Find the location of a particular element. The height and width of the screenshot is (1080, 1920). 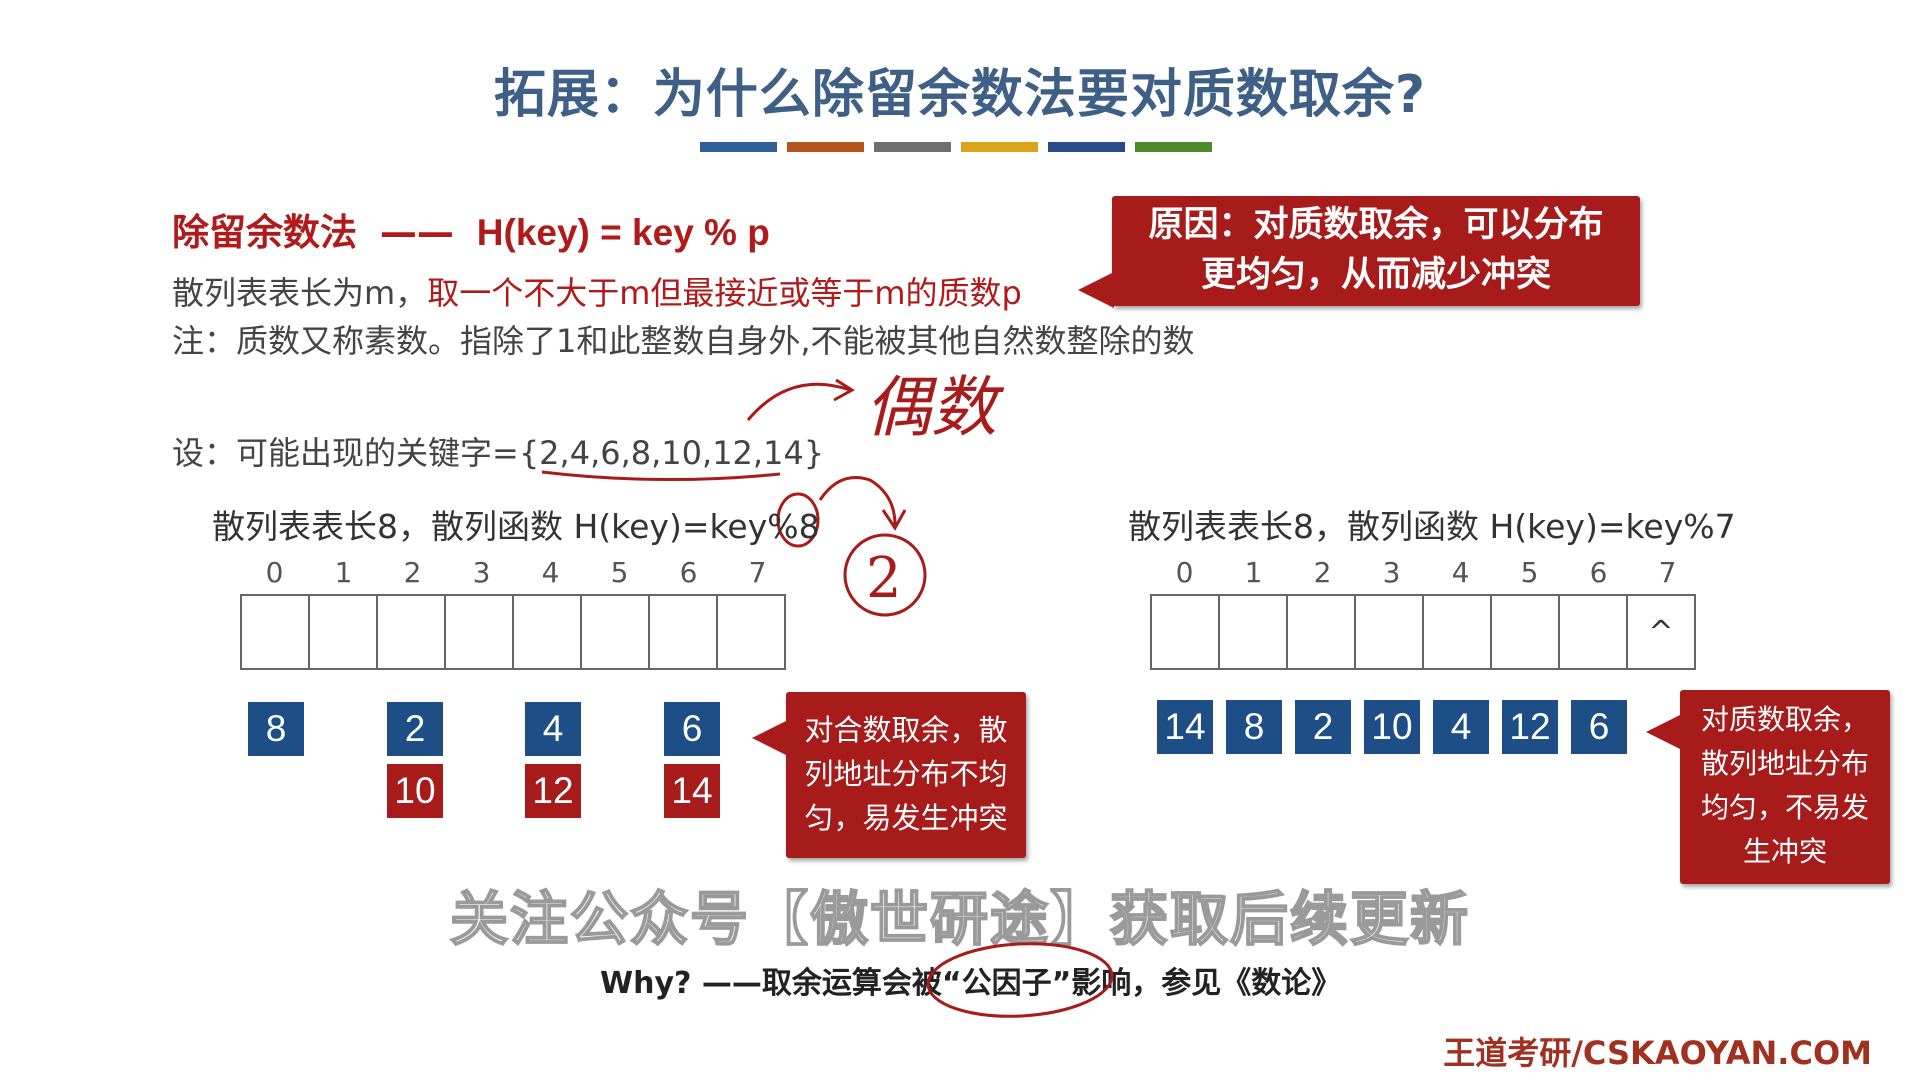

prime-line3: 均匀，不易发 is located at coordinates (1784, 807).